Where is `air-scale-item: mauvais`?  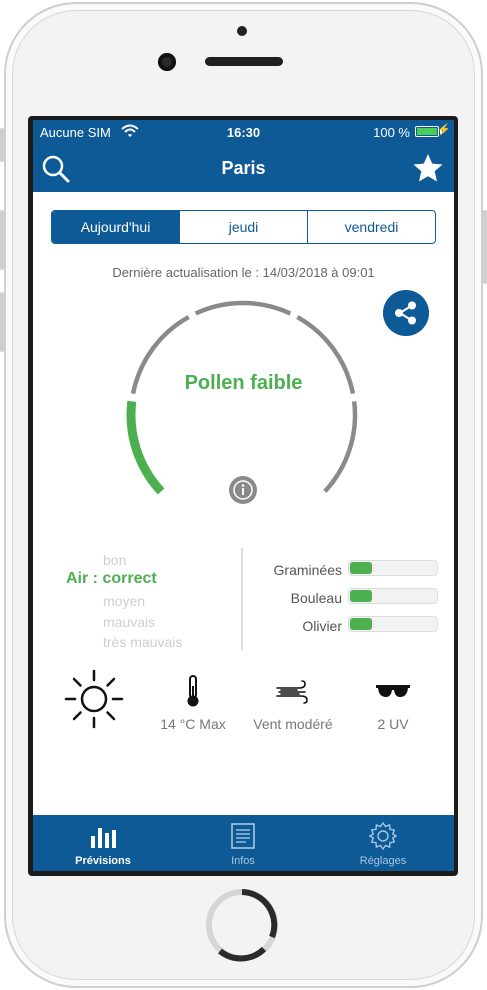
air-scale-item: mauvais is located at coordinates (129, 621).